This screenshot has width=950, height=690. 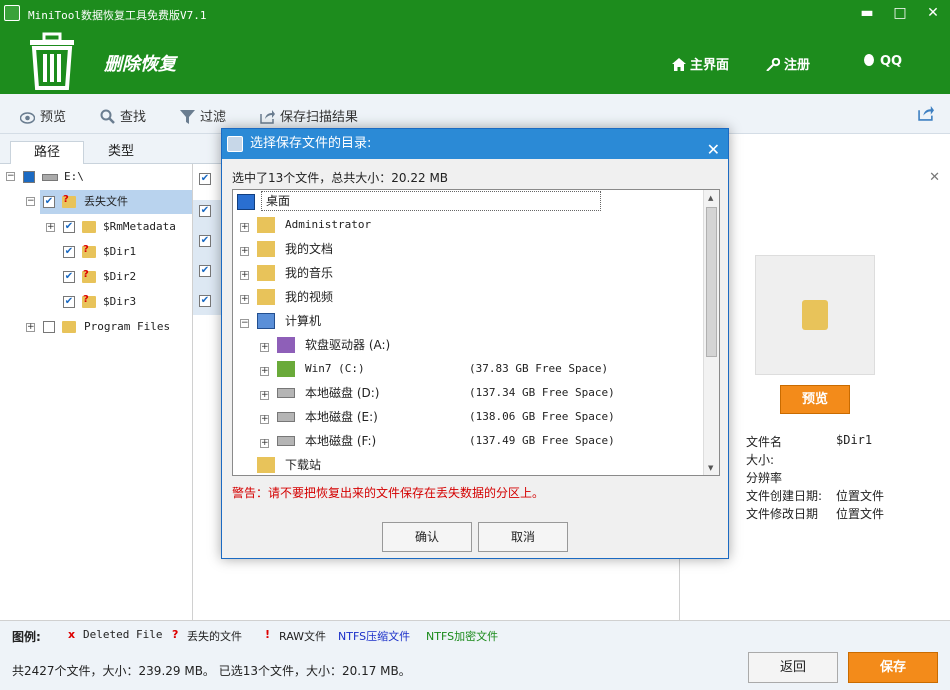 I want to click on find-tool-button: 查找, so click(x=123, y=115).